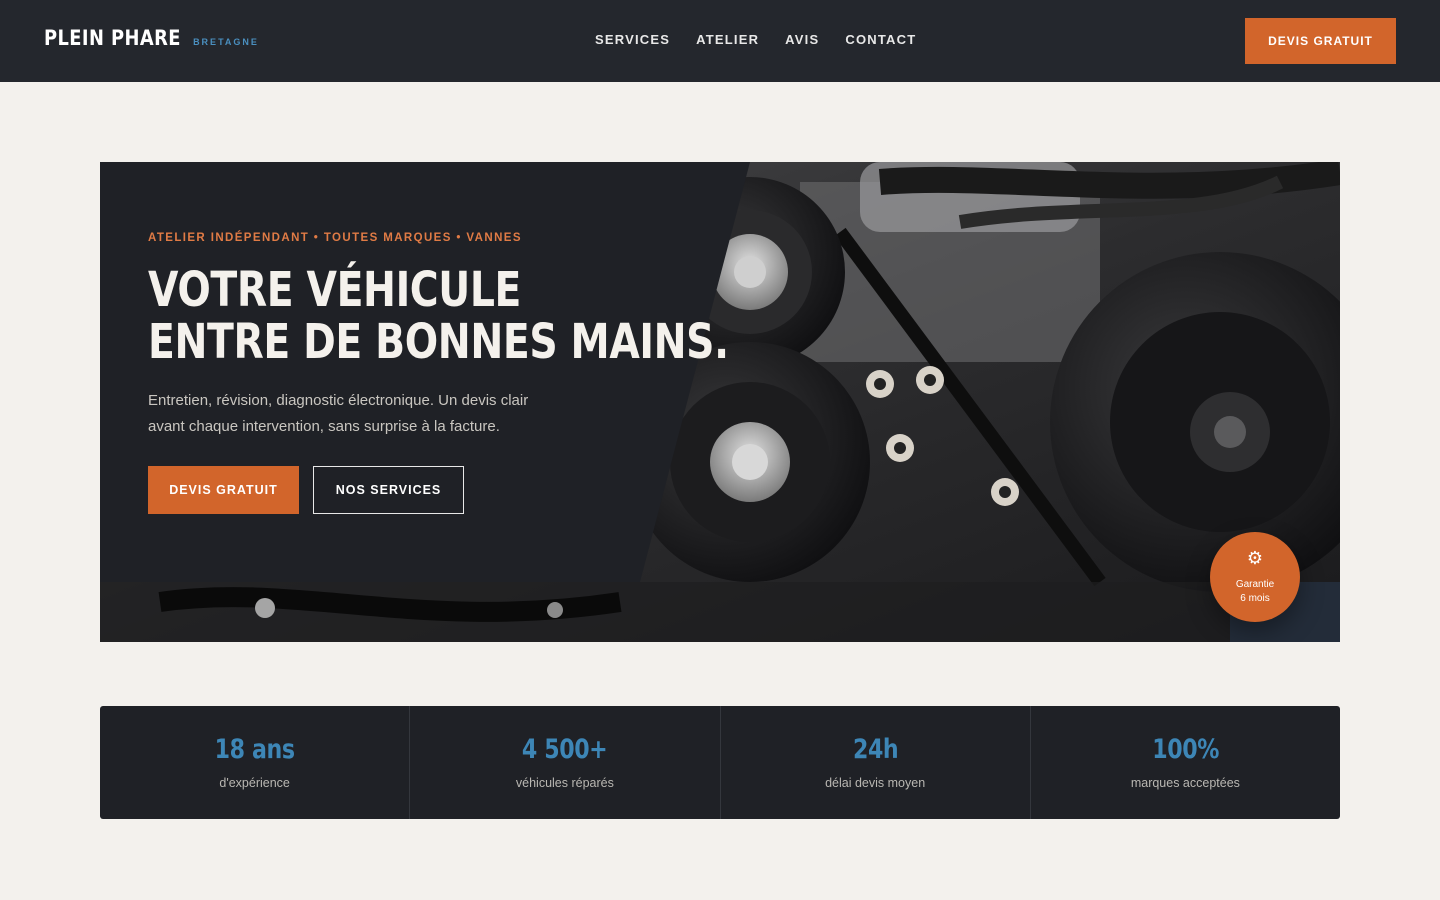  I want to click on stat-value: 4 500+, so click(565, 749).